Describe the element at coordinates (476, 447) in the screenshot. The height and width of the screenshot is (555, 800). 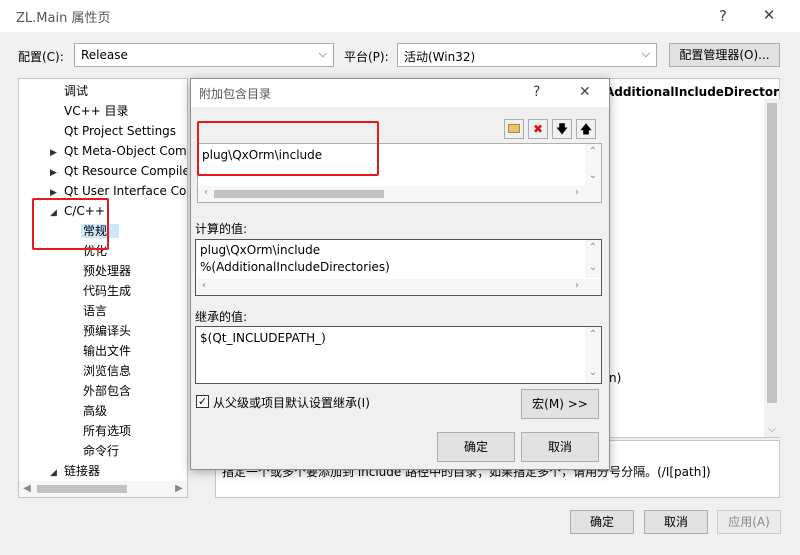
I see `dialog-ok-button: 确定` at that location.